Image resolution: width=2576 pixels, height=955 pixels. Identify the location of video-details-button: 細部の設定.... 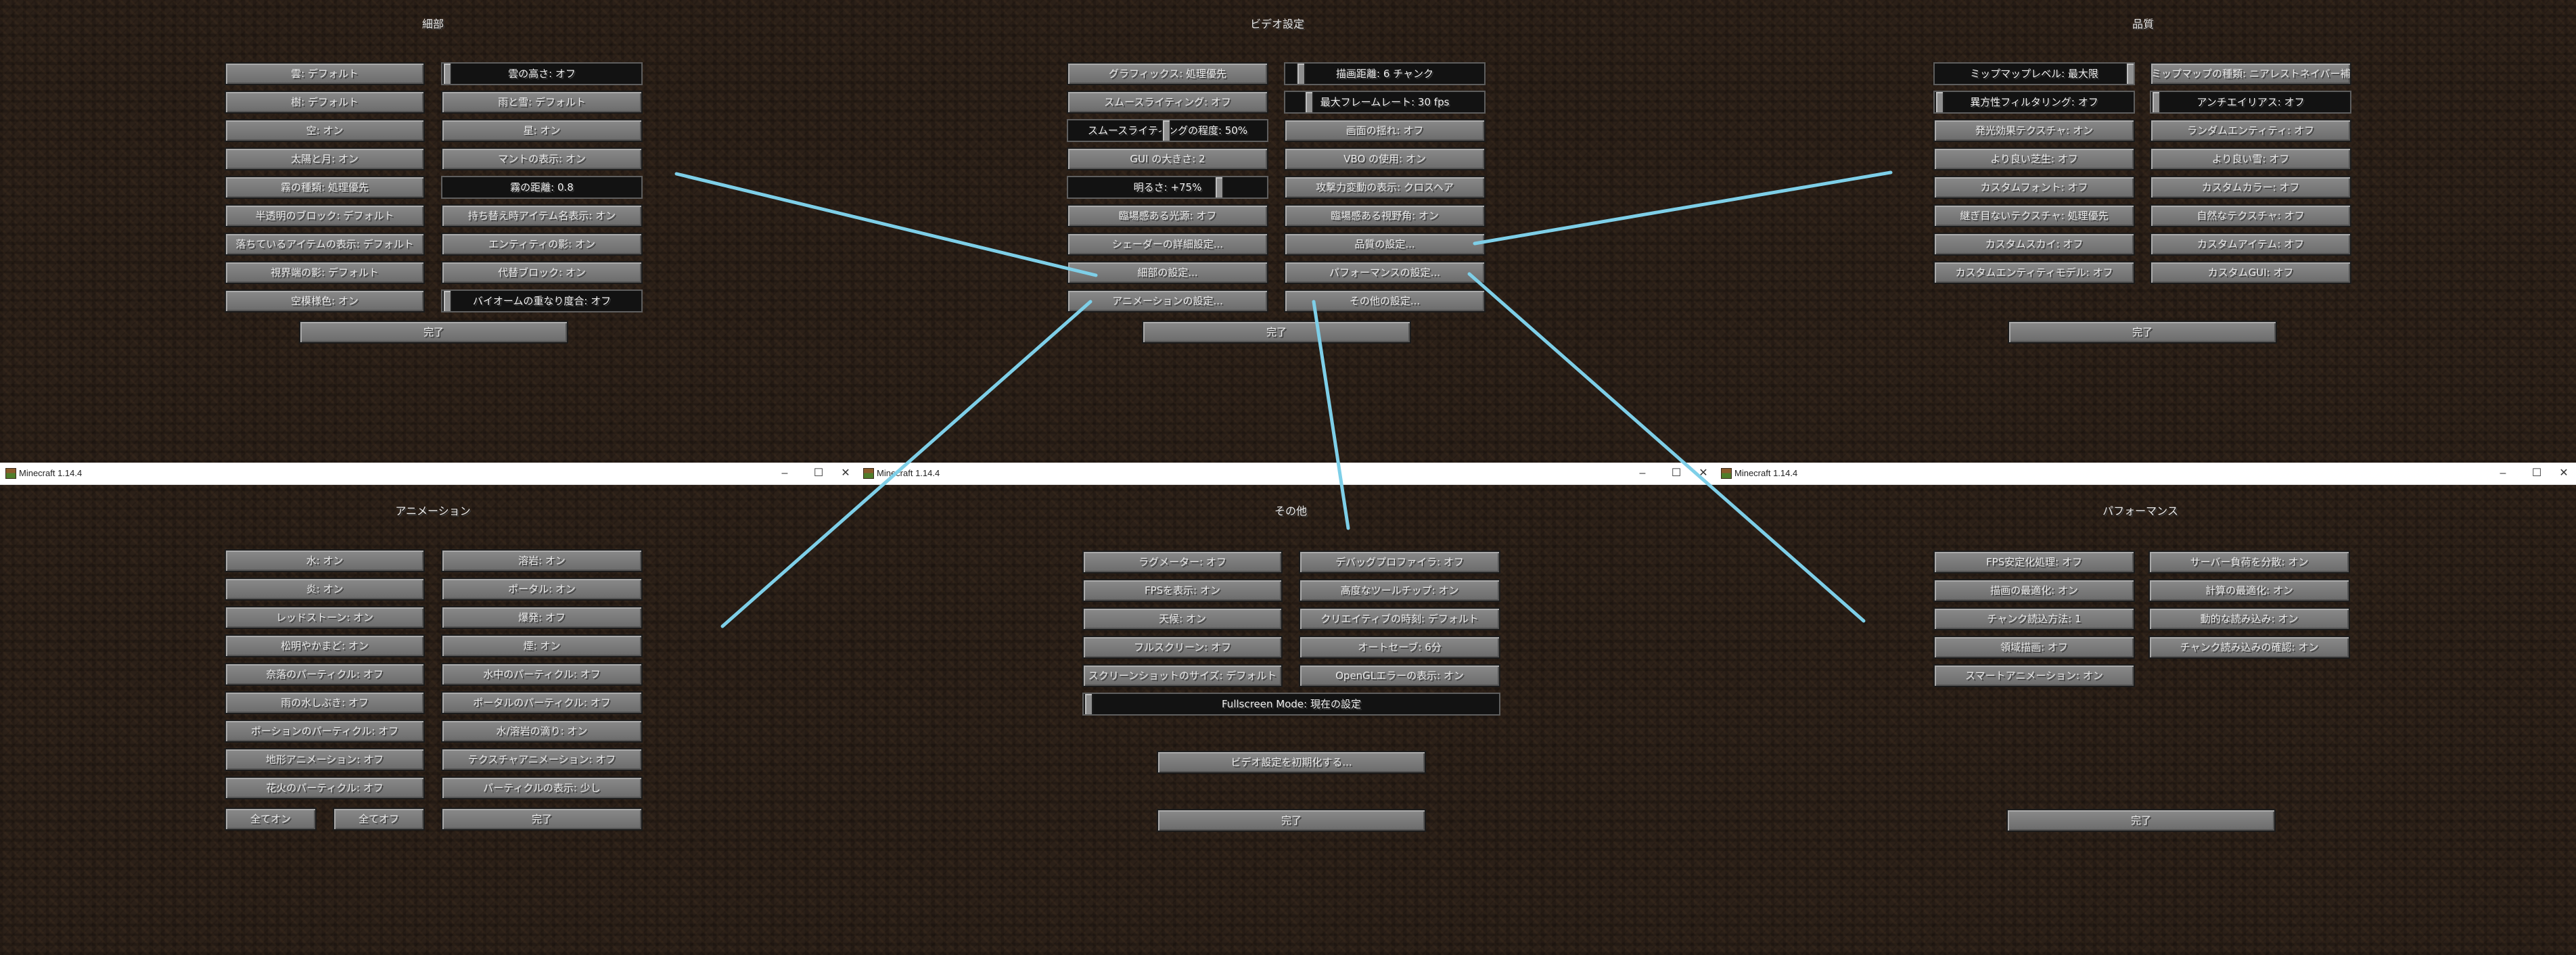
(1167, 272).